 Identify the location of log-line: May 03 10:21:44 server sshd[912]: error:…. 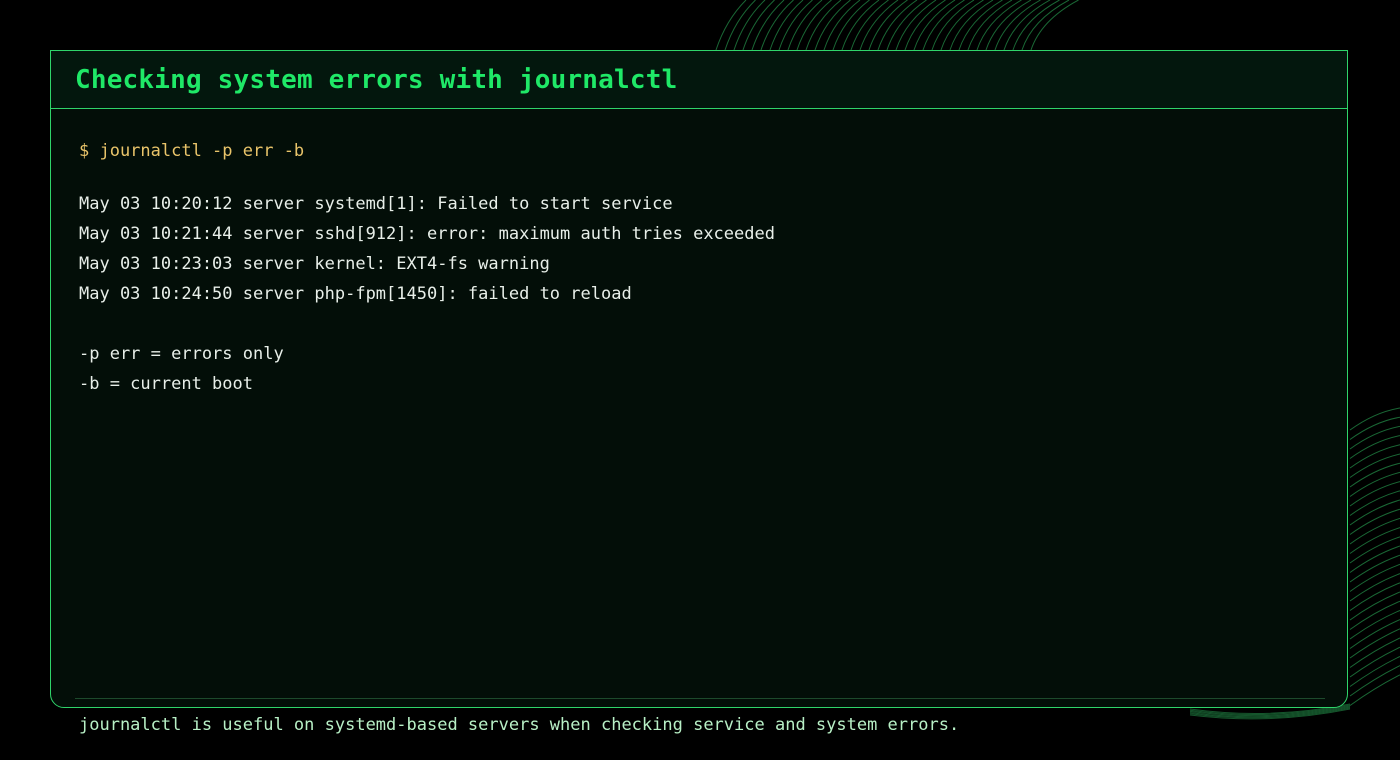
(427, 234).